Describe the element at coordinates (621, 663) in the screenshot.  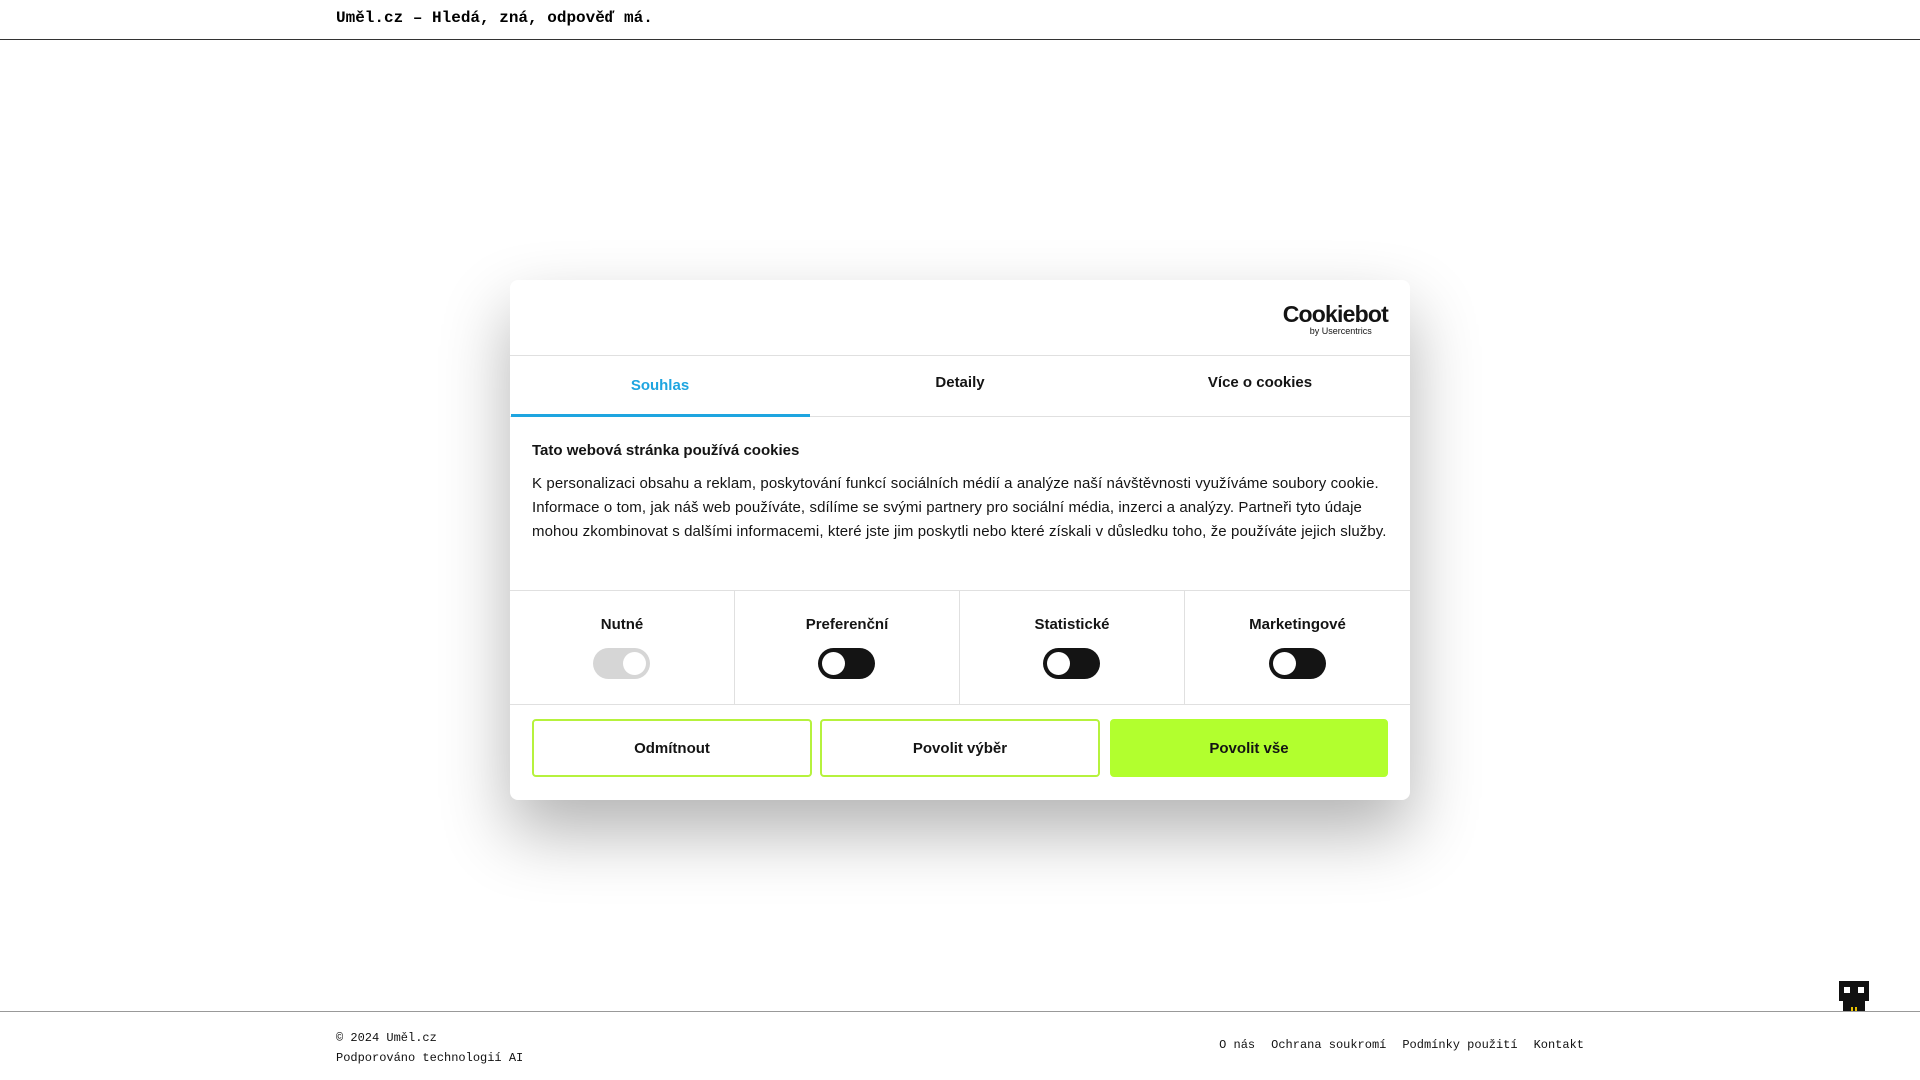
I see `nutne-toggle` at that location.